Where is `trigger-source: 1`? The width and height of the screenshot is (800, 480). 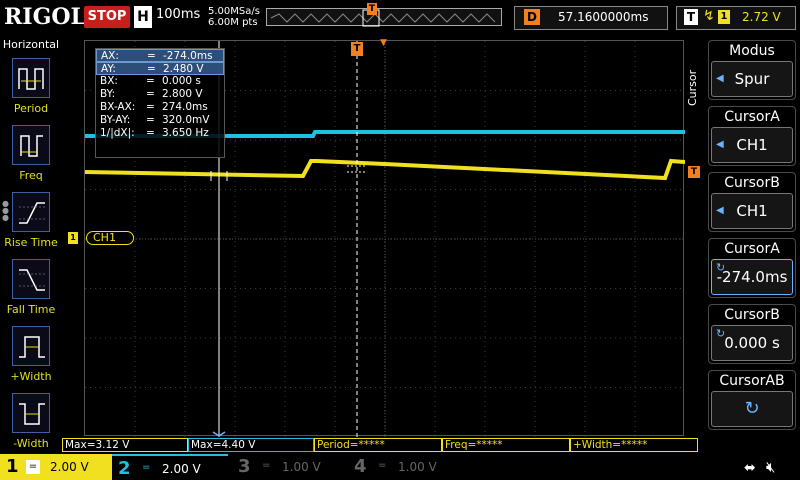
trigger-source: 1 is located at coordinates (724, 17).